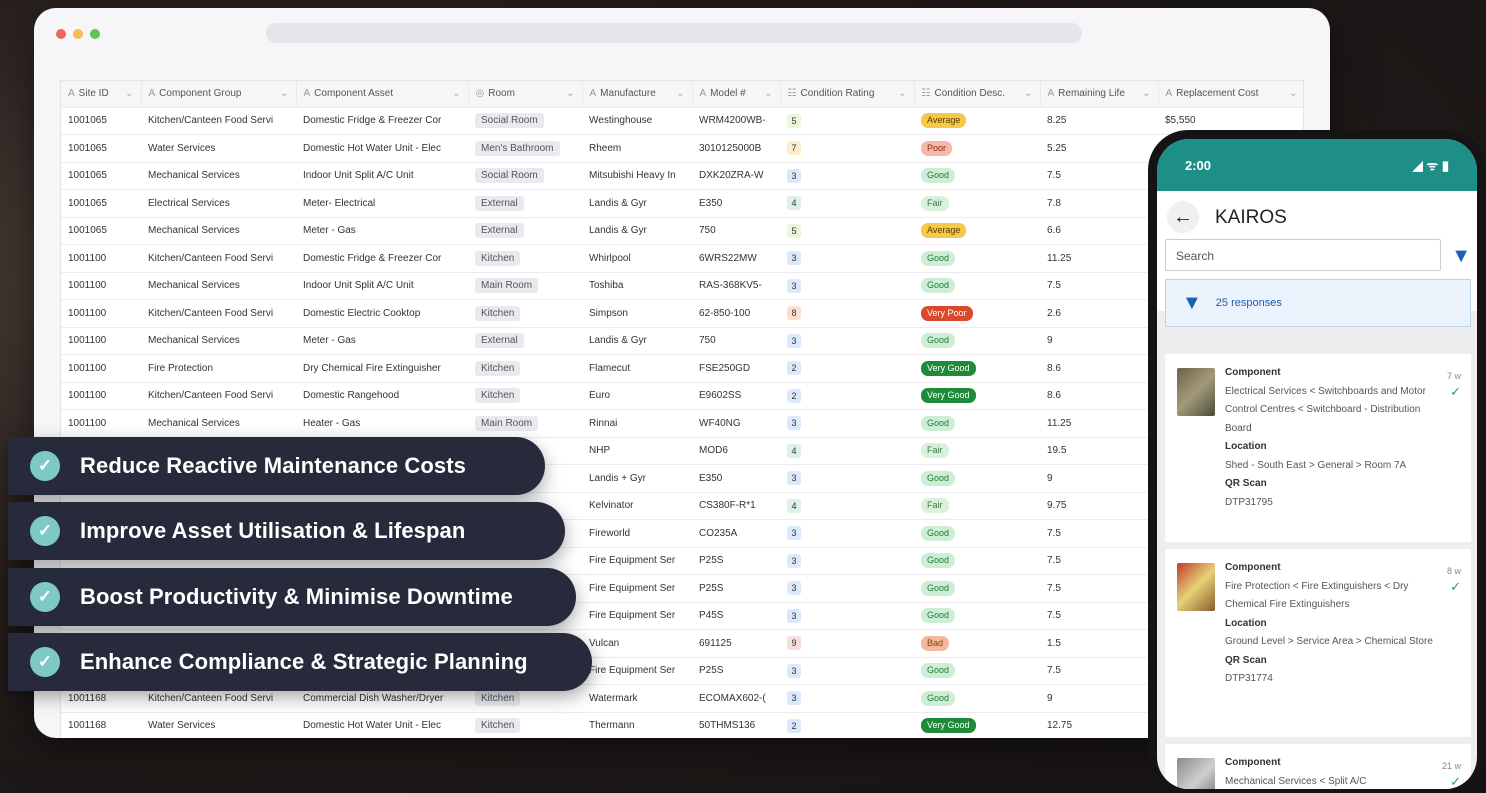  What do you see at coordinates (525, 423) in the screenshot?
I see `table-cell: Main Room` at bounding box center [525, 423].